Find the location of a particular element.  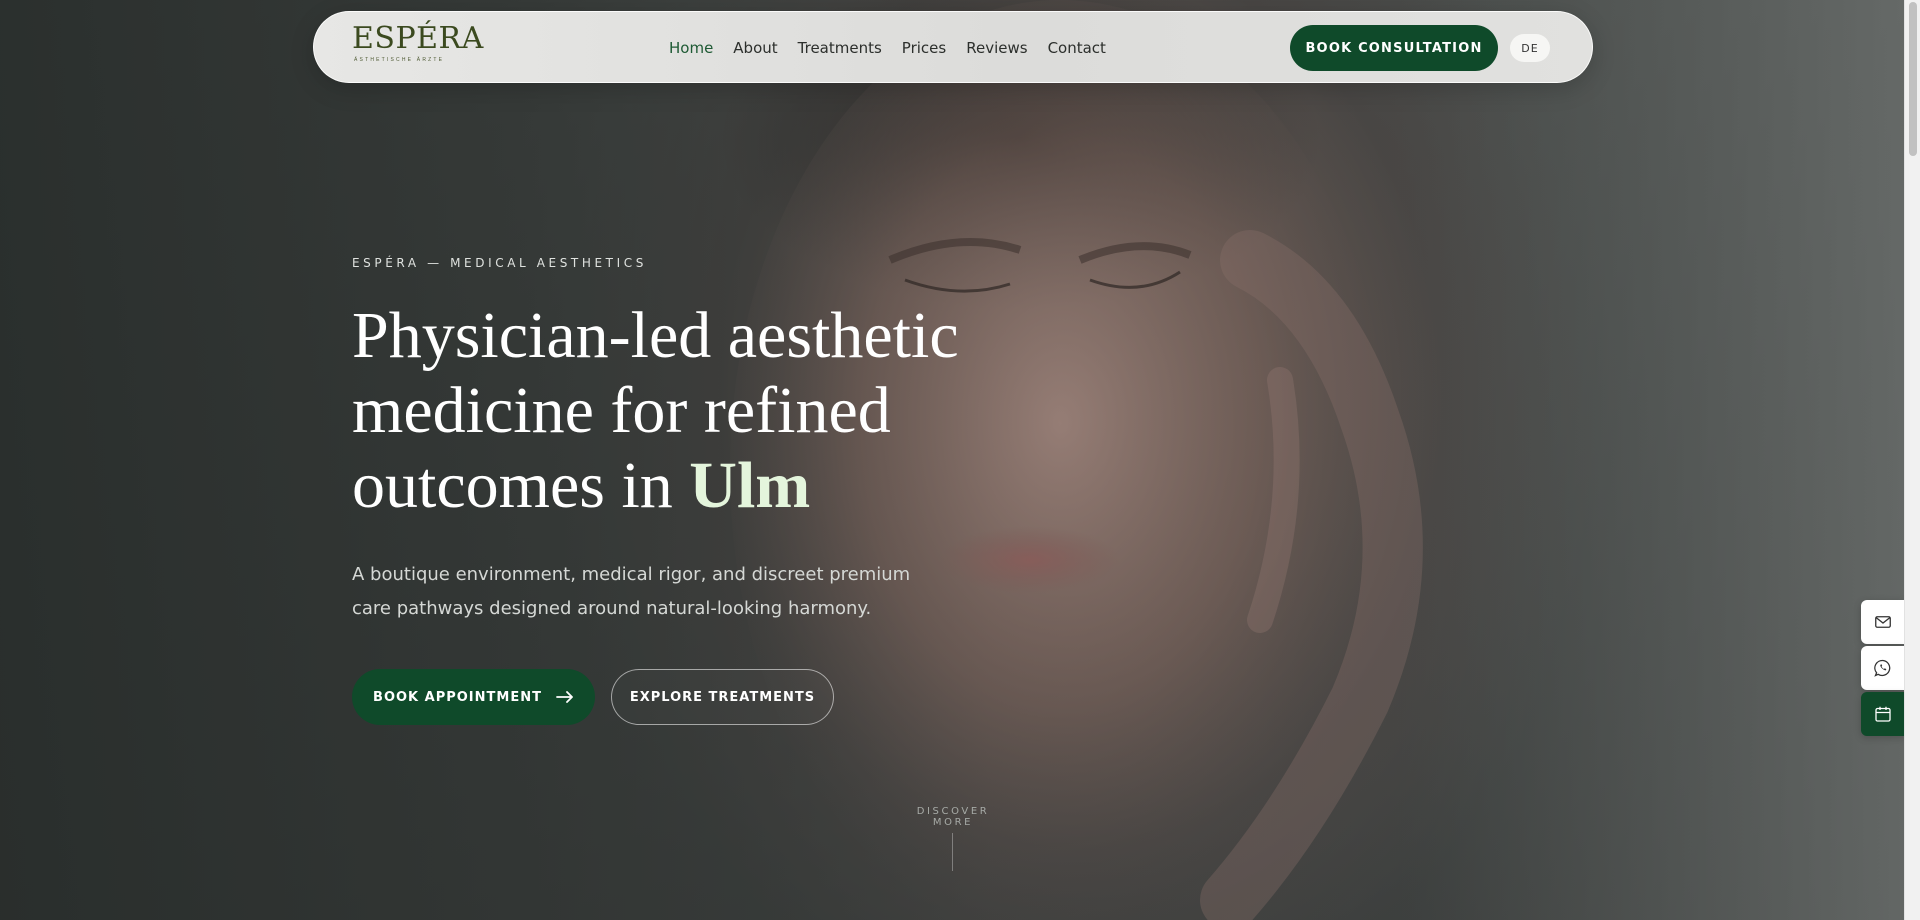

discover-more-link: DISCOVER MORE is located at coordinates (953, 817).